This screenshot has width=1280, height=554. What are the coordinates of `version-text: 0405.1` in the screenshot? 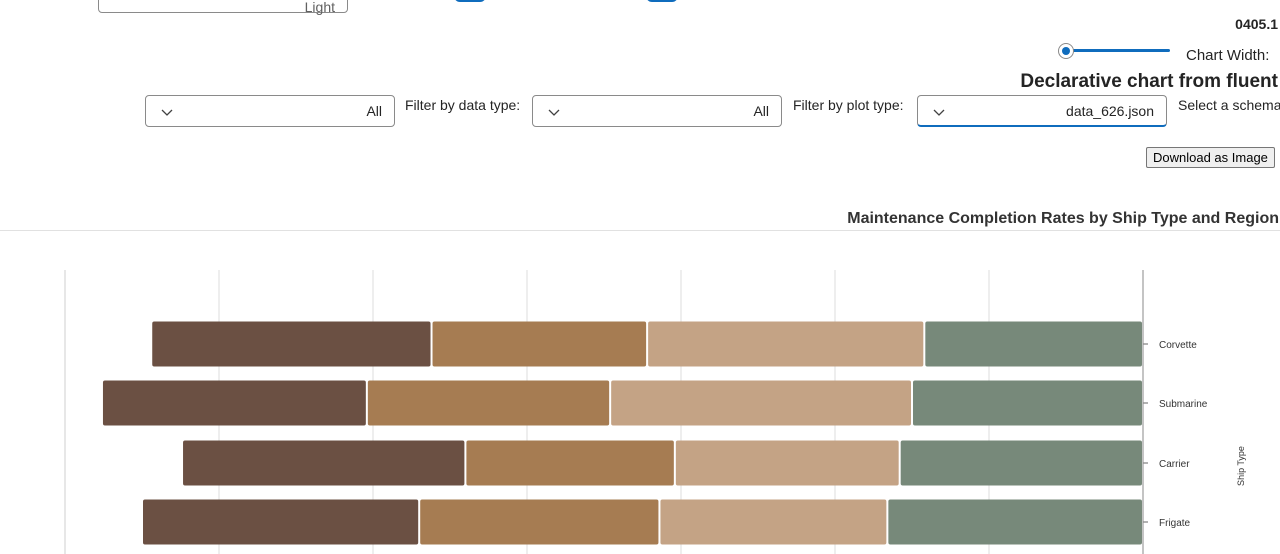 It's located at (1256, 24).